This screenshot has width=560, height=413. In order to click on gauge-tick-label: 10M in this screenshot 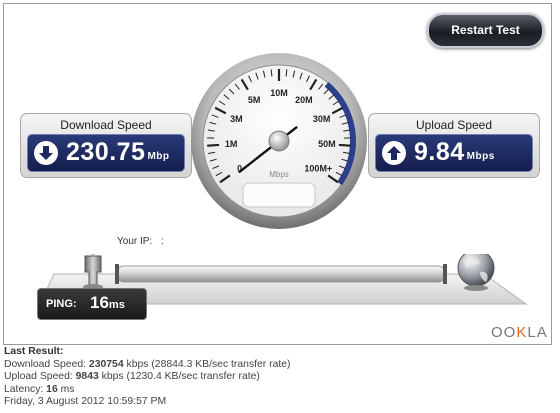, I will do `click(279, 93)`.